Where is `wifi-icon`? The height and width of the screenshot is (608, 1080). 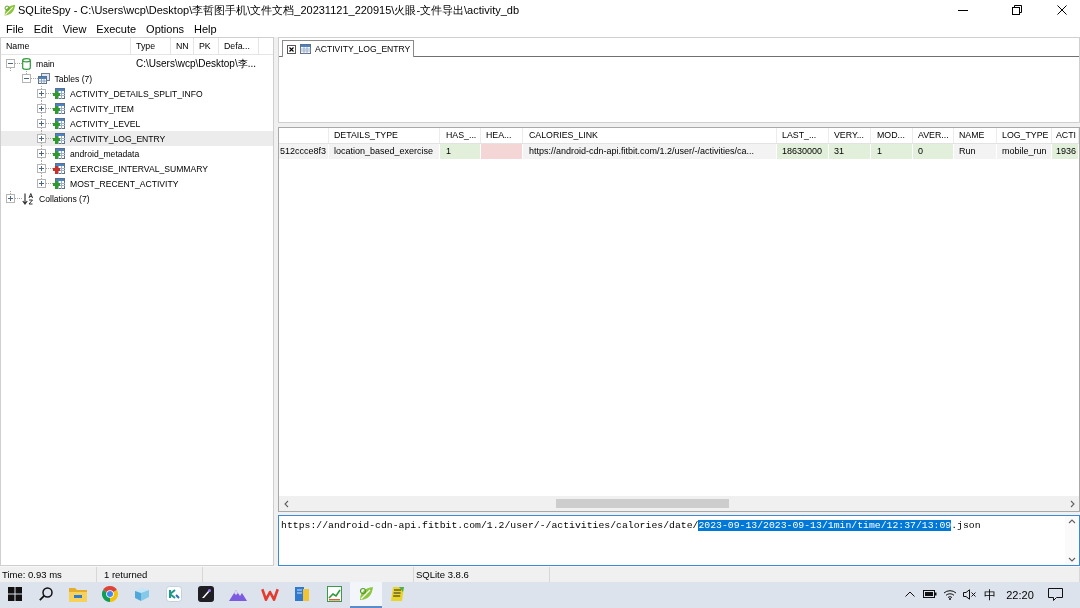
wifi-icon is located at coordinates (950, 594).